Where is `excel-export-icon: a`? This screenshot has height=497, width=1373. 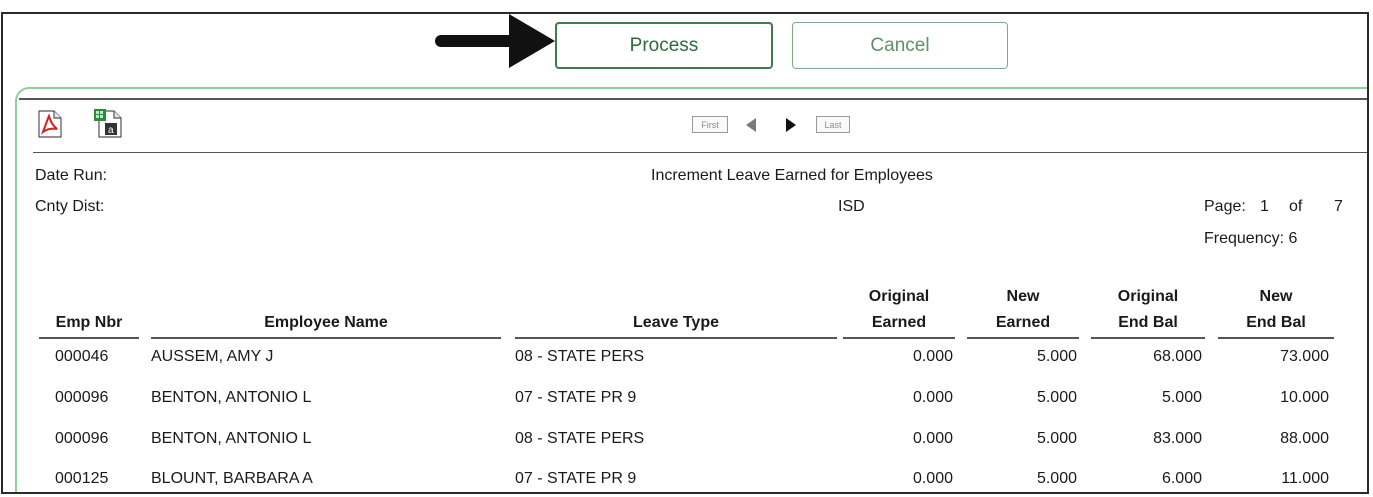 excel-export-icon: a is located at coordinates (108, 123).